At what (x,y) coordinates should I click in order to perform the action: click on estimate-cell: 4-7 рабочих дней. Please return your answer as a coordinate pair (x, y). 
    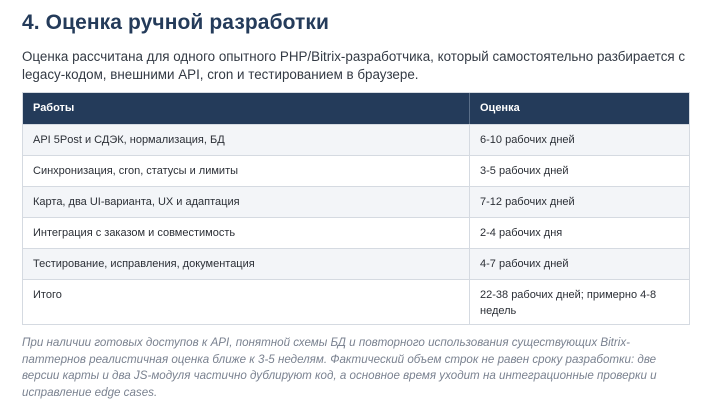
    Looking at the image, I should click on (579, 264).